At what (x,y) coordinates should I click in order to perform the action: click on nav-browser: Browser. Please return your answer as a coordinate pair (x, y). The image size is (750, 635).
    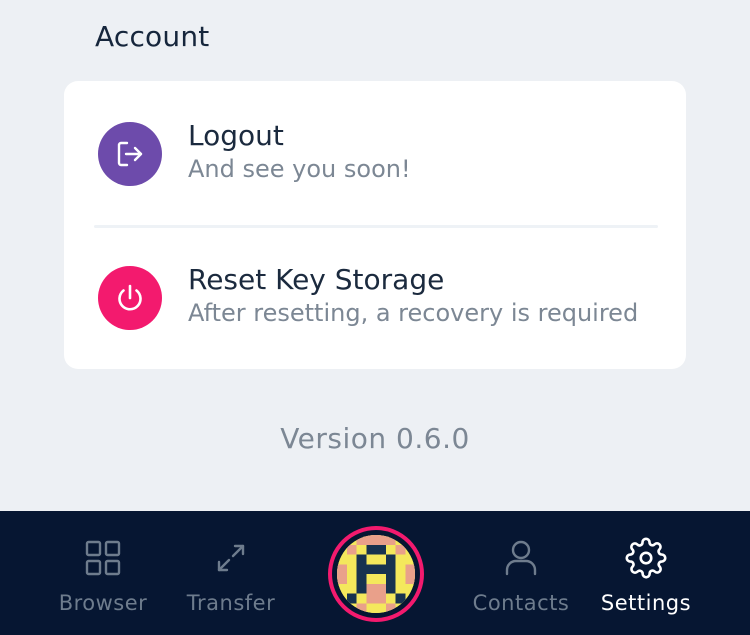
    Looking at the image, I should click on (103, 582).